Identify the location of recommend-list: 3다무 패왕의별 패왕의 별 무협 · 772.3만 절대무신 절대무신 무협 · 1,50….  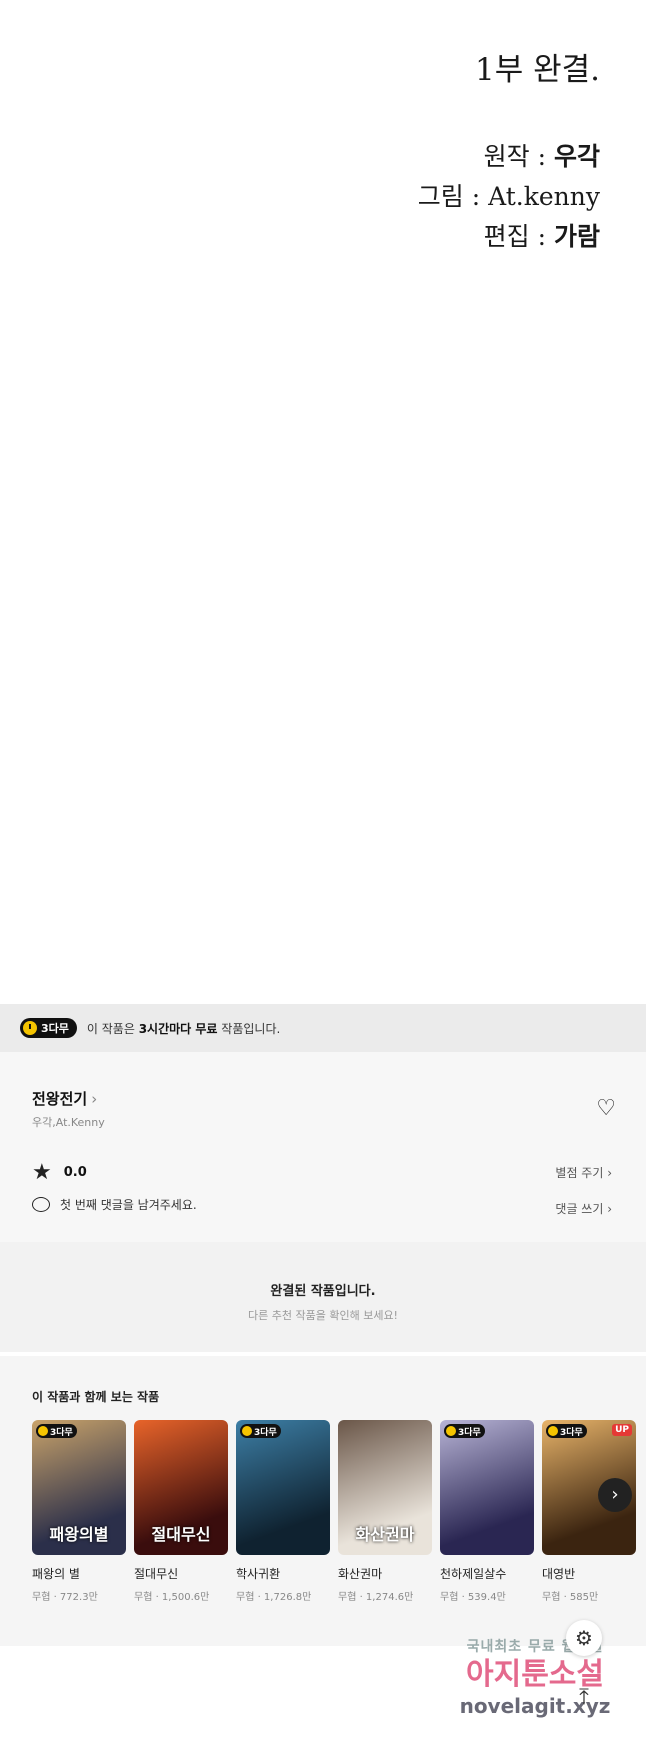
(339, 1511).